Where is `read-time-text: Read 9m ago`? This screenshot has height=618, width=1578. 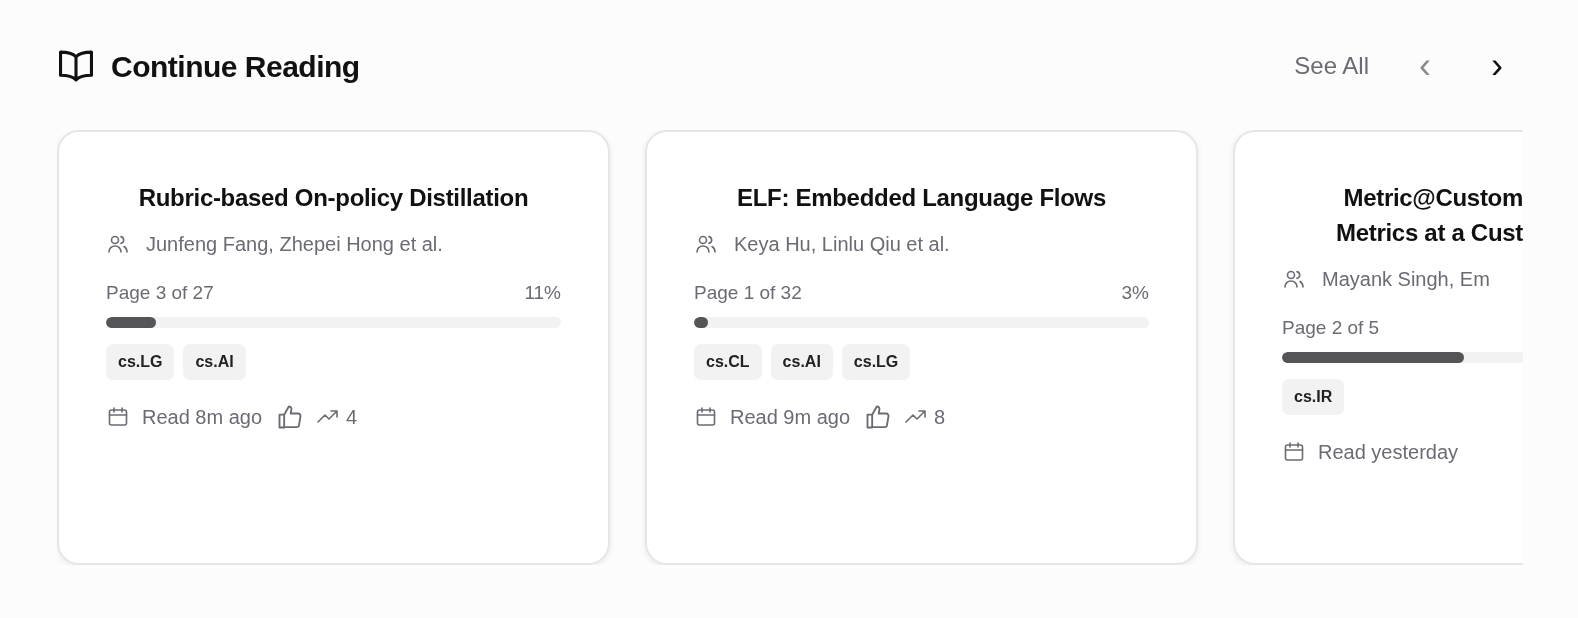 read-time-text: Read 9m ago is located at coordinates (790, 417).